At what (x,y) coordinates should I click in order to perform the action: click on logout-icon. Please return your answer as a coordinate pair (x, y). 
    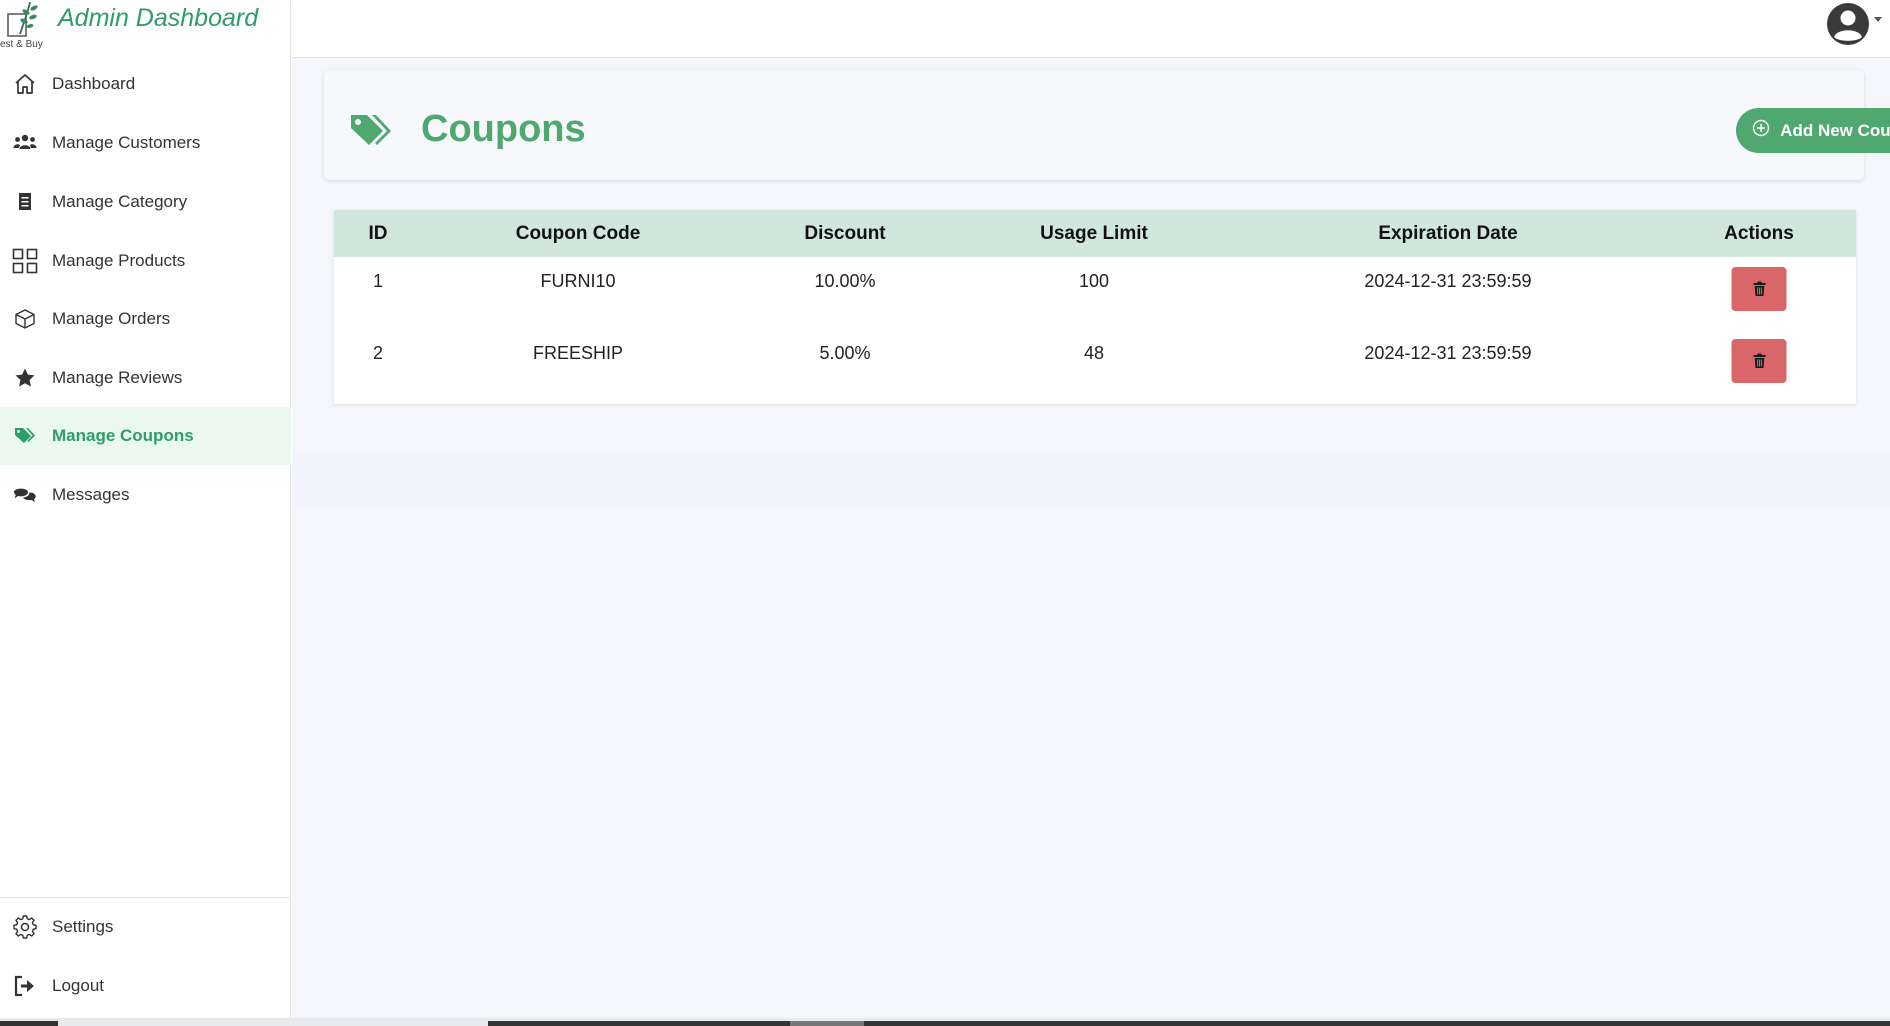
    Looking at the image, I should click on (25, 986).